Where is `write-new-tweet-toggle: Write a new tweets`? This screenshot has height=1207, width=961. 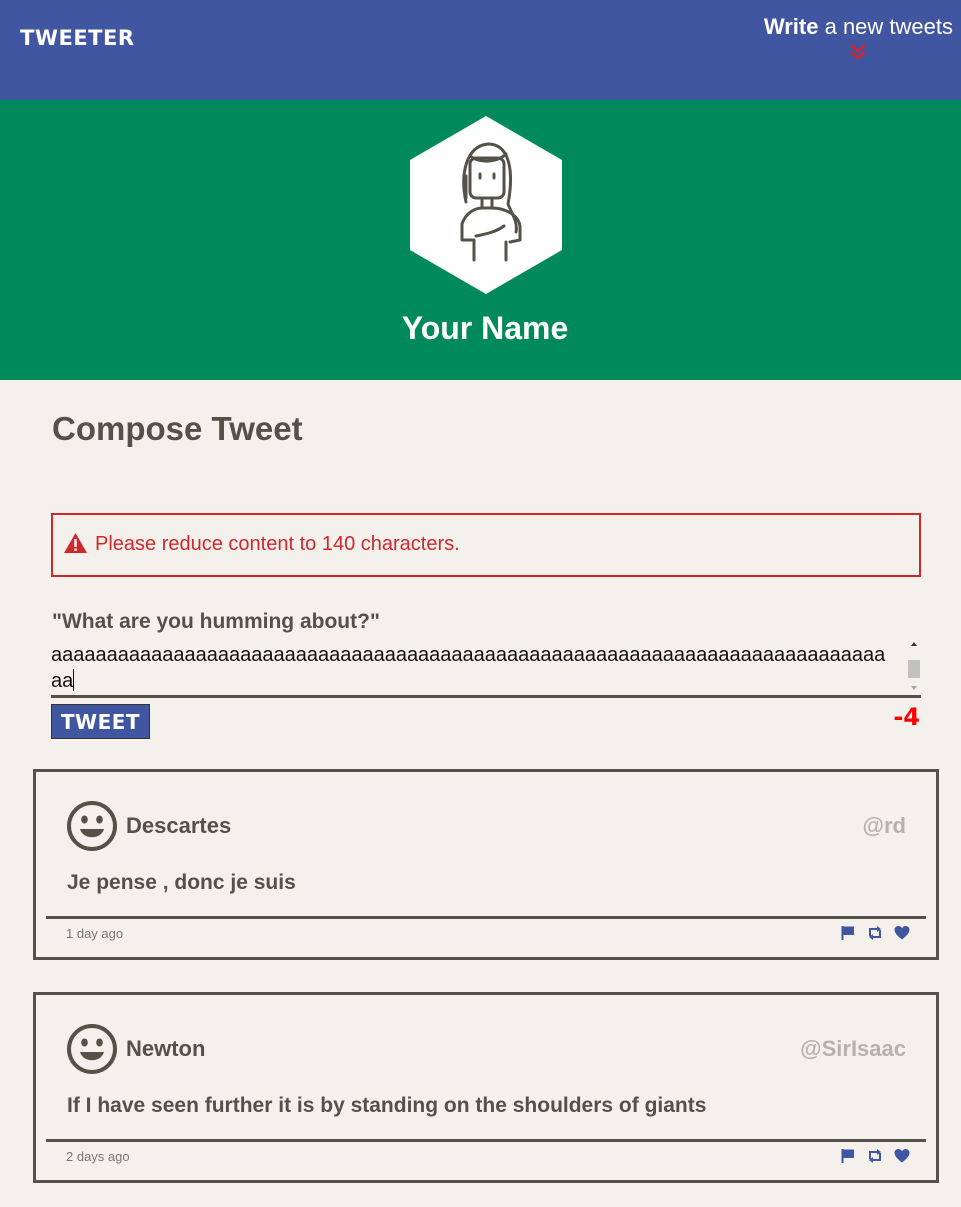 write-new-tweet-toggle: Write a new tweets is located at coordinates (858, 38).